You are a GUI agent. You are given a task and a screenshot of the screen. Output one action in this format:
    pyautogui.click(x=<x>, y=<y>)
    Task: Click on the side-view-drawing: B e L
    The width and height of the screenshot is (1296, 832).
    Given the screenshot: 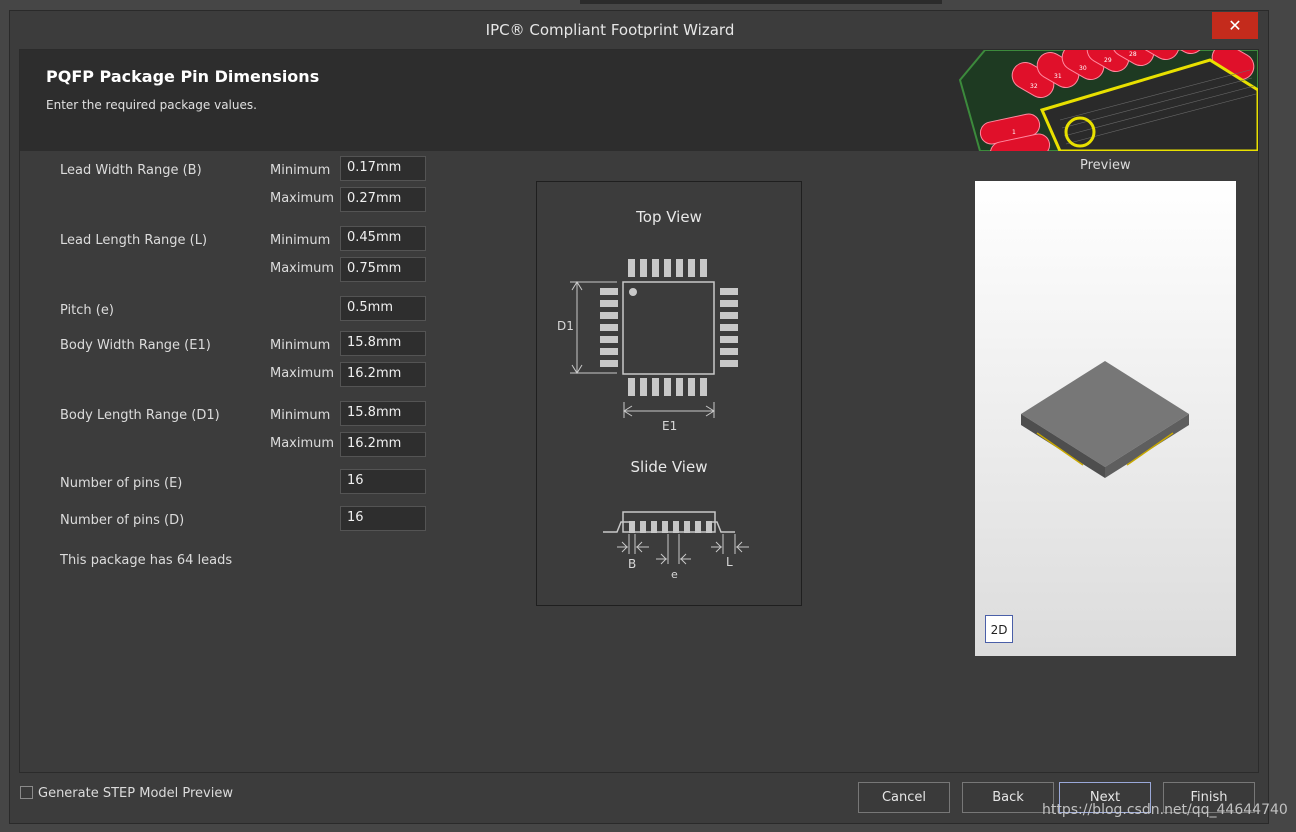 What is the action you would take?
    pyautogui.click(x=676, y=546)
    